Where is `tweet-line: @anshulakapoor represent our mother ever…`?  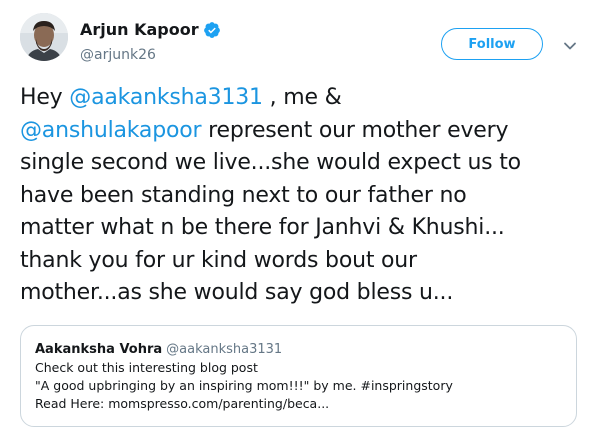
tweet-line: @anshulakapoor represent our mother ever… is located at coordinates (303, 131).